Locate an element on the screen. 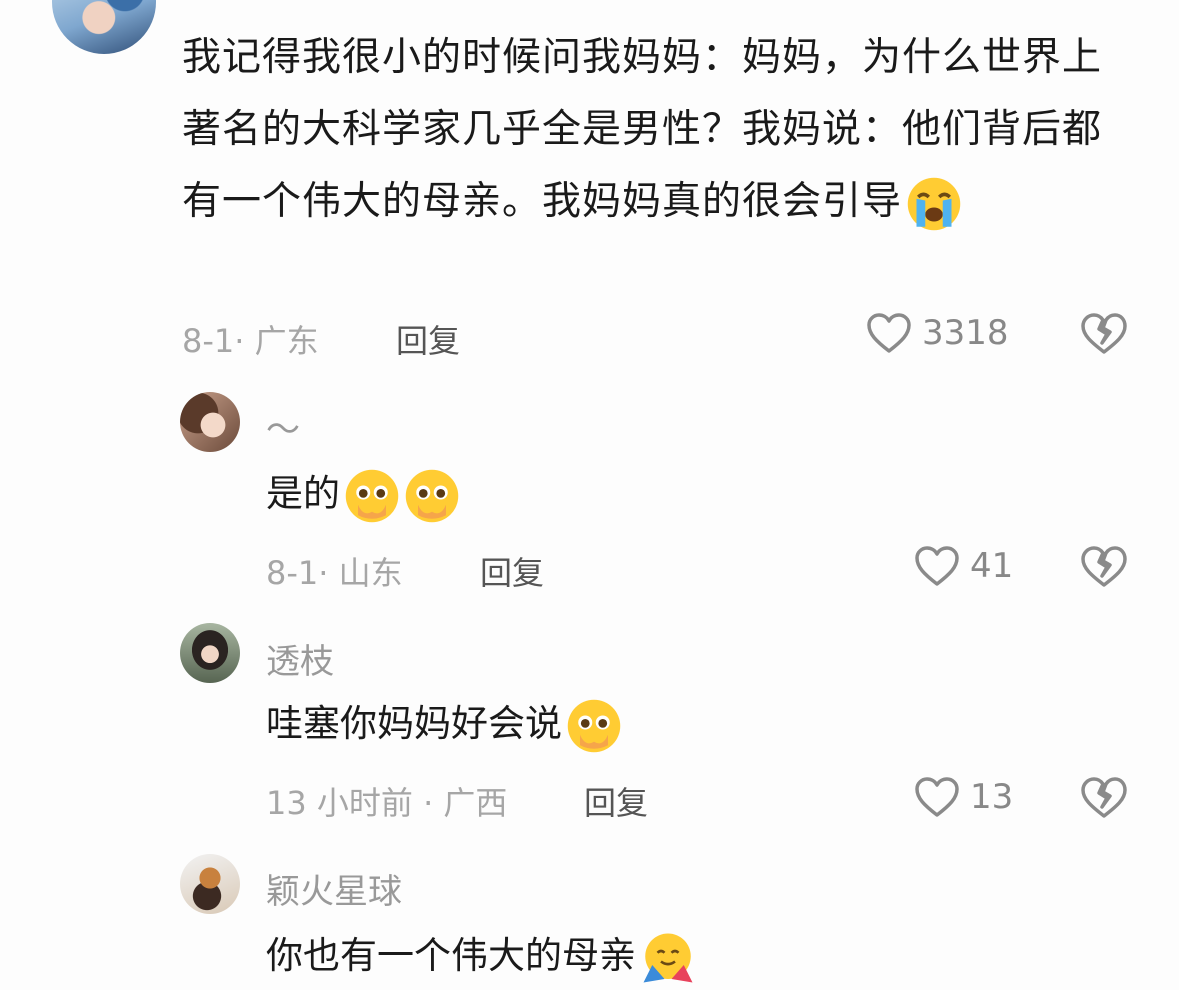 The width and height of the screenshot is (1179, 990). reply-meta: 8-1· 山东 is located at coordinates (334, 573).